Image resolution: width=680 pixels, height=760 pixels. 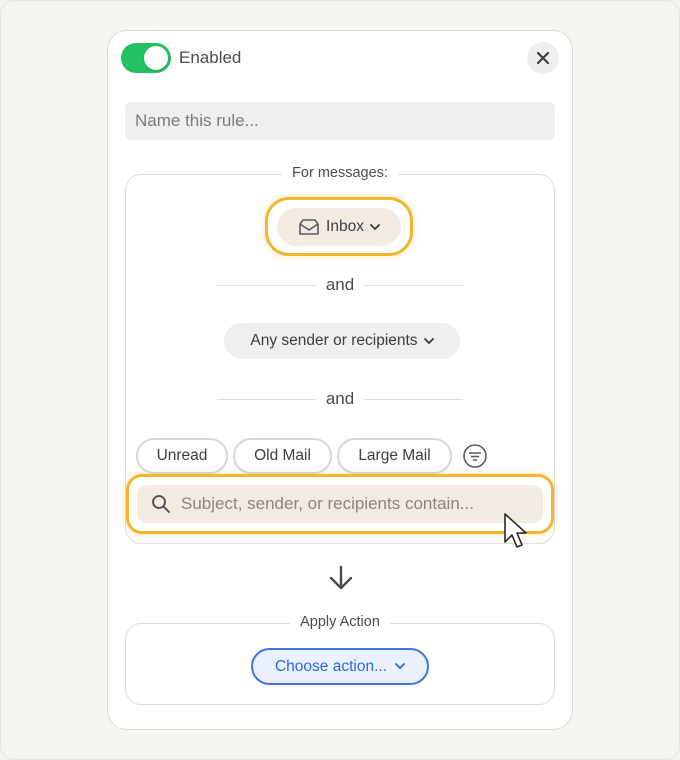 I want to click on toggle-knob, so click(x=156, y=58).